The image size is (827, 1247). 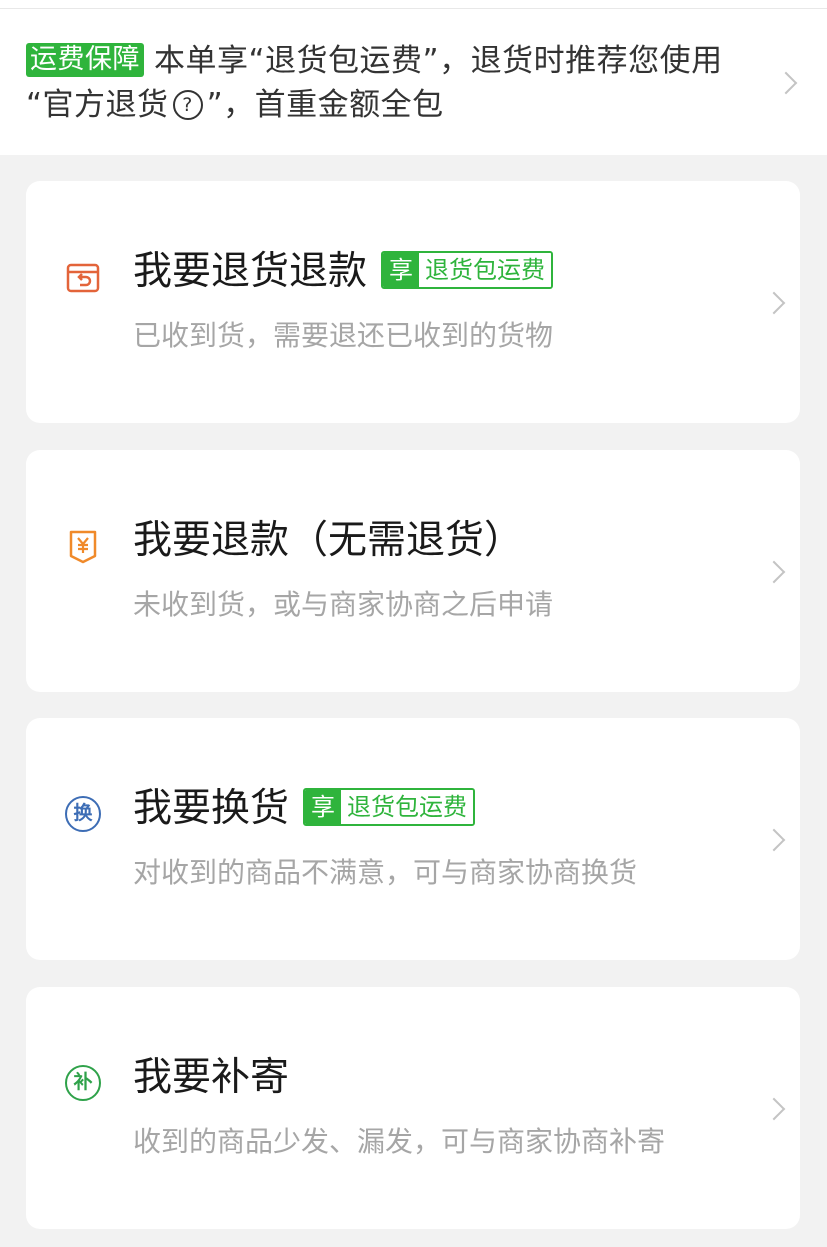 I want to click on option-description: 对收到的商品不满意，可与商家协商换货, so click(x=385, y=872).